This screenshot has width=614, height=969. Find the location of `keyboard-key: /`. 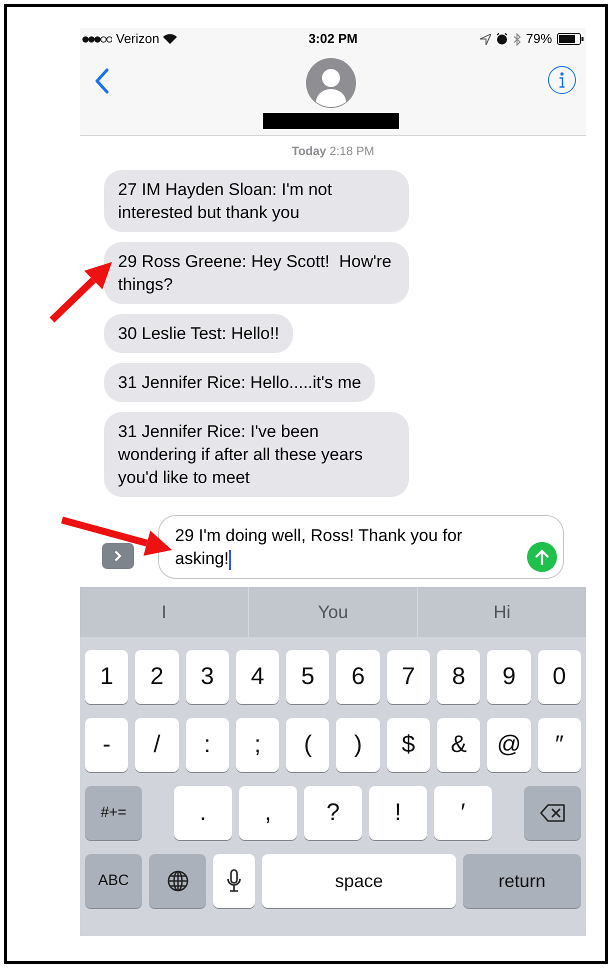

keyboard-key: / is located at coordinates (157, 745).